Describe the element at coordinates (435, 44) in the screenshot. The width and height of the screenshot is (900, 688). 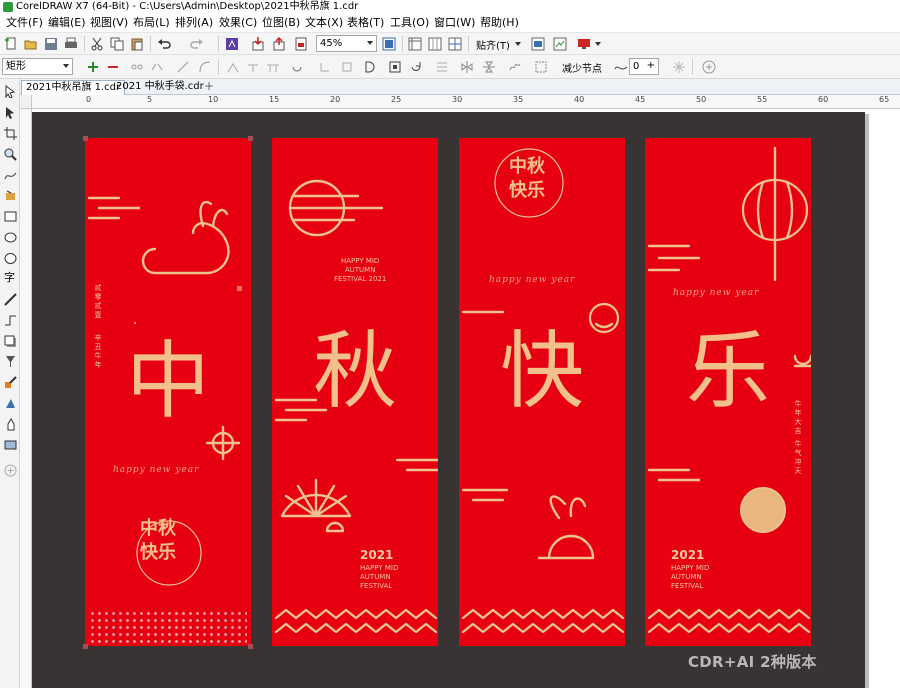
I see `show-grid-icon` at that location.